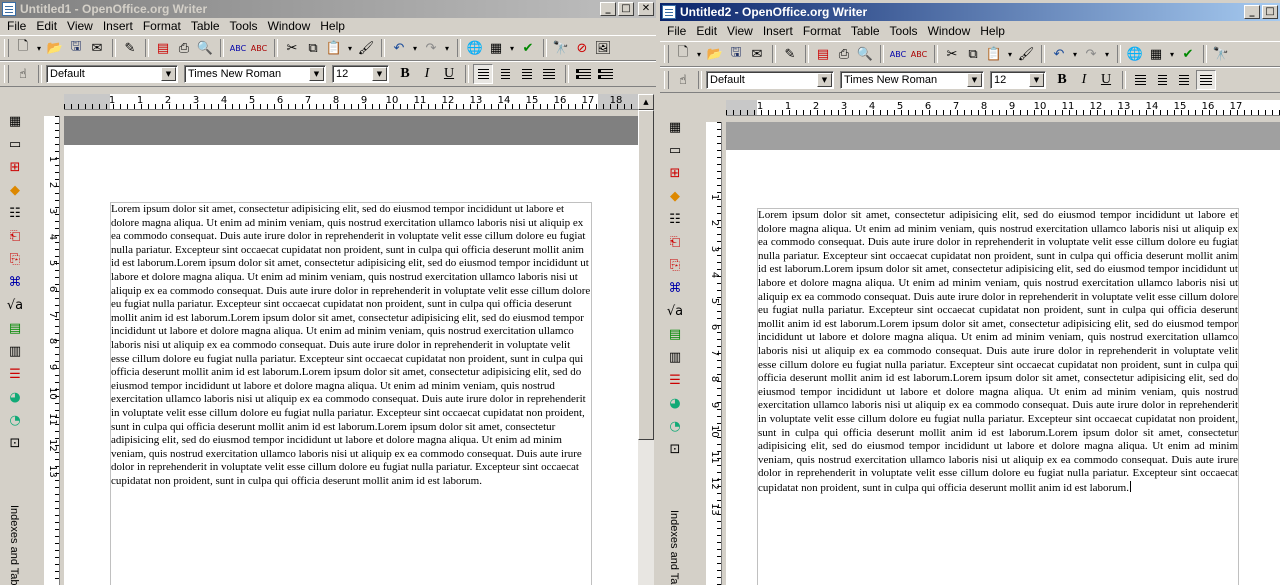  What do you see at coordinates (790, 54) in the screenshot?
I see `edit-doc-icon: ✎` at bounding box center [790, 54].